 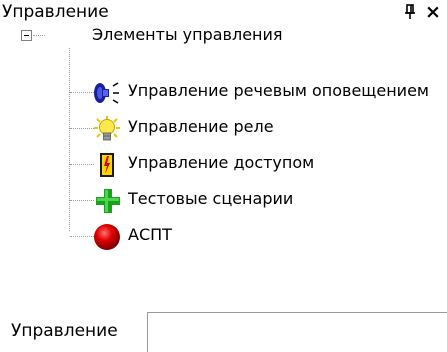 What do you see at coordinates (223, 12) in the screenshot?
I see `panel-header: Управление ×` at bounding box center [223, 12].